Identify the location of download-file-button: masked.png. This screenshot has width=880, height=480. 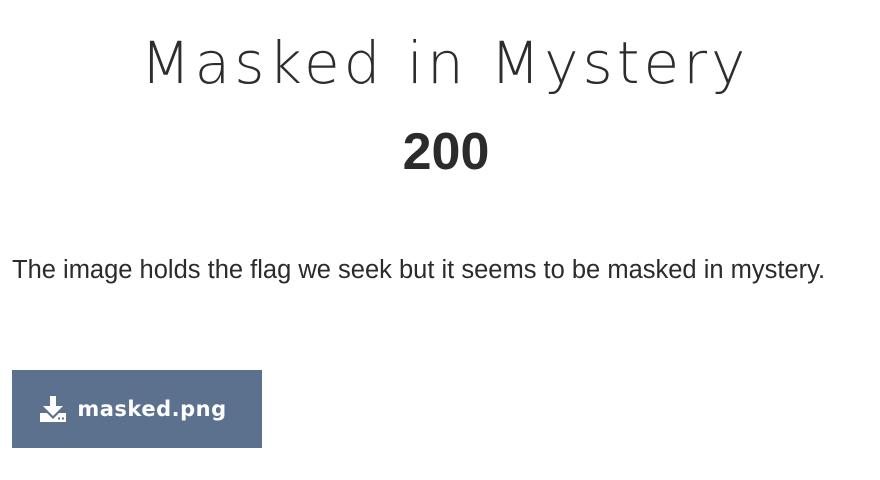
(137, 409).